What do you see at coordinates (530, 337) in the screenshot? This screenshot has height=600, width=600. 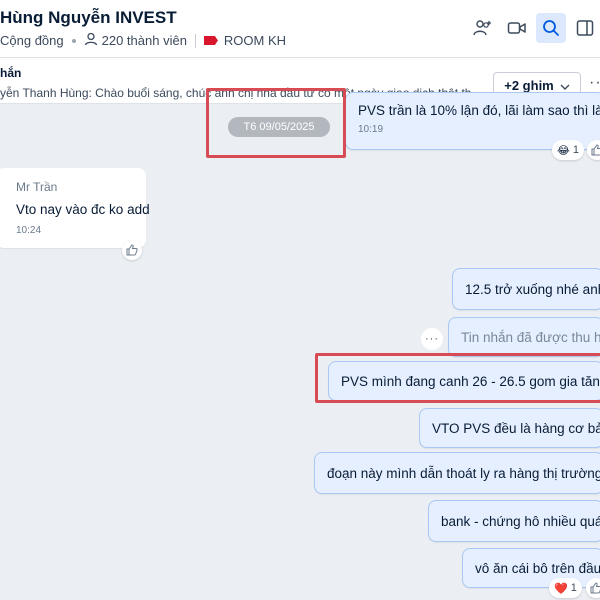 I see `message-text: Tin nhắn đã được thu hồi` at bounding box center [530, 337].